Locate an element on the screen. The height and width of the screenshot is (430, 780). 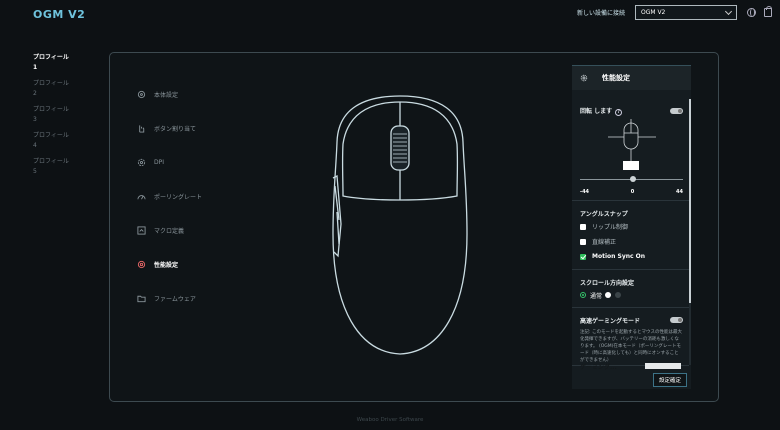
macro-icon is located at coordinates (141, 230).